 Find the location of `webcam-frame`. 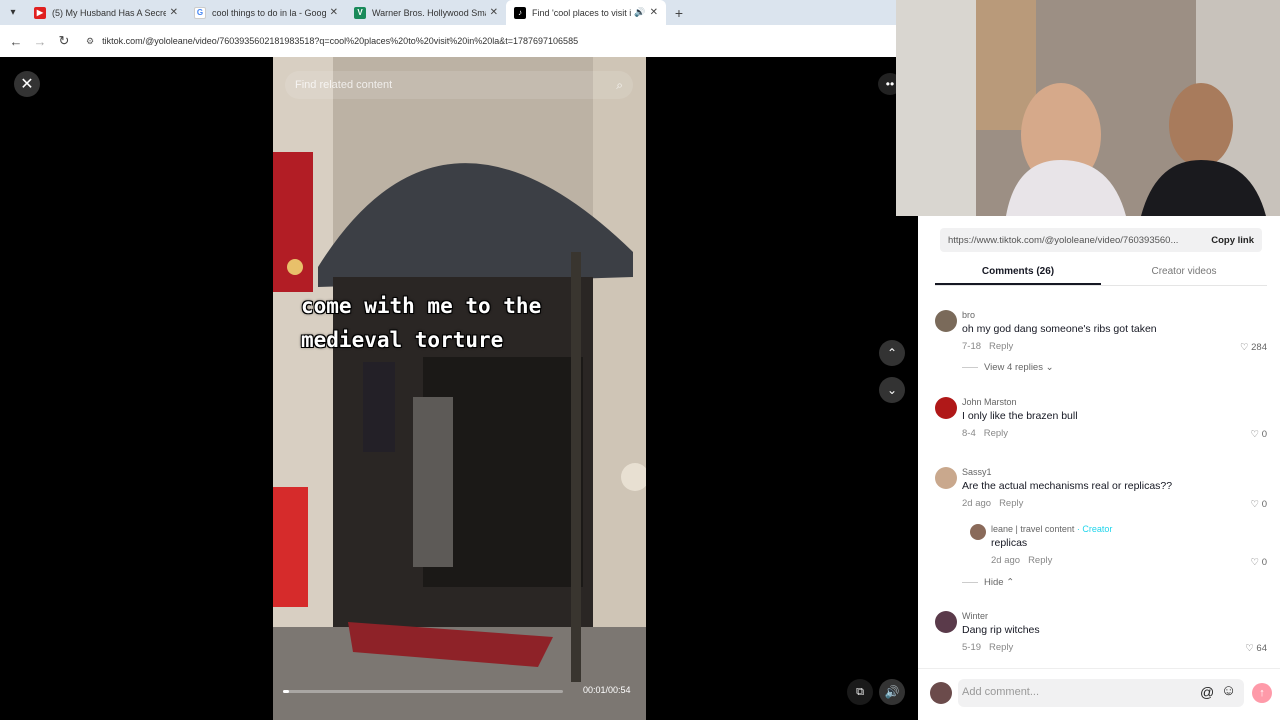

webcam-frame is located at coordinates (1088, 108).